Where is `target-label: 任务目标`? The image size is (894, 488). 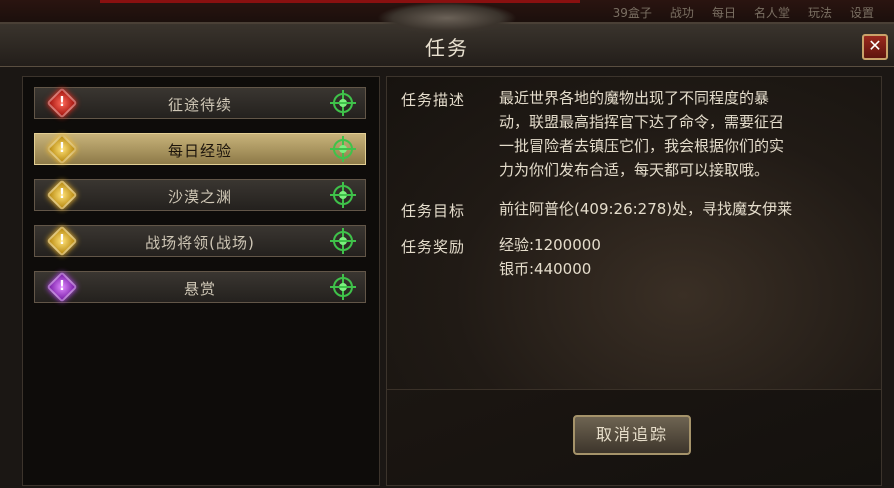
target-label: 任务目标 is located at coordinates (433, 211).